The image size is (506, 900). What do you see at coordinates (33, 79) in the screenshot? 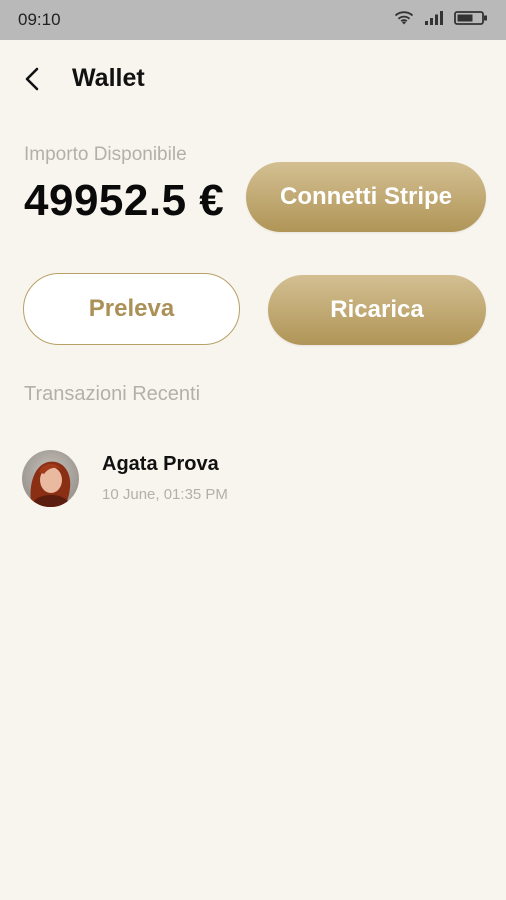
I see `chevron-left-icon` at bounding box center [33, 79].